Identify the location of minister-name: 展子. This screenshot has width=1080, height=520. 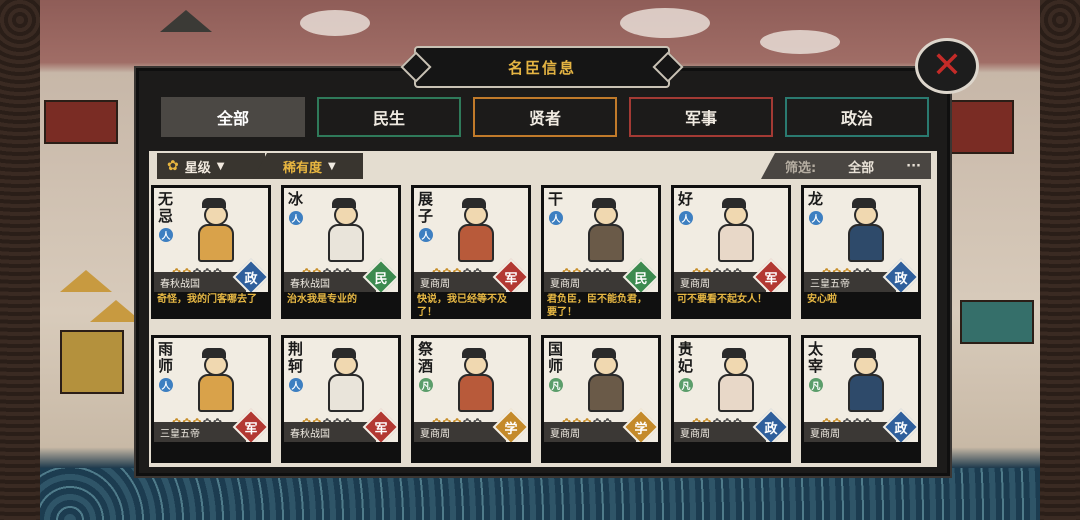
(426, 207).